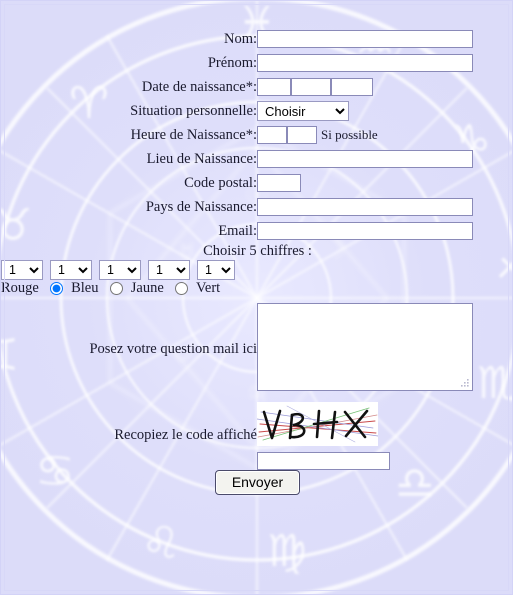 The image size is (513, 595). I want to click on row-pays-naissance: Pays de Naissance:, so click(256, 207).